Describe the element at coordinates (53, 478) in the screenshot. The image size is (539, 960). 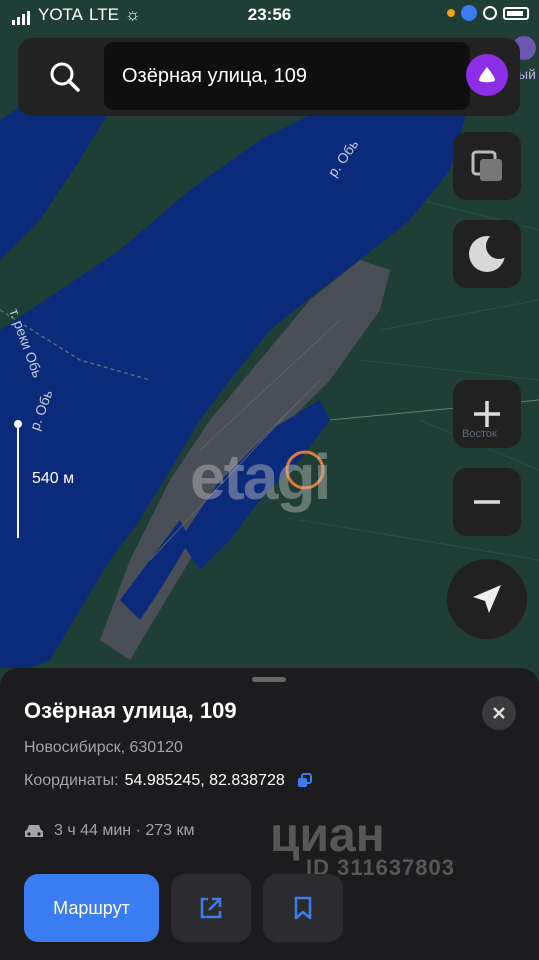
I see `scale-label: 540 м` at that location.